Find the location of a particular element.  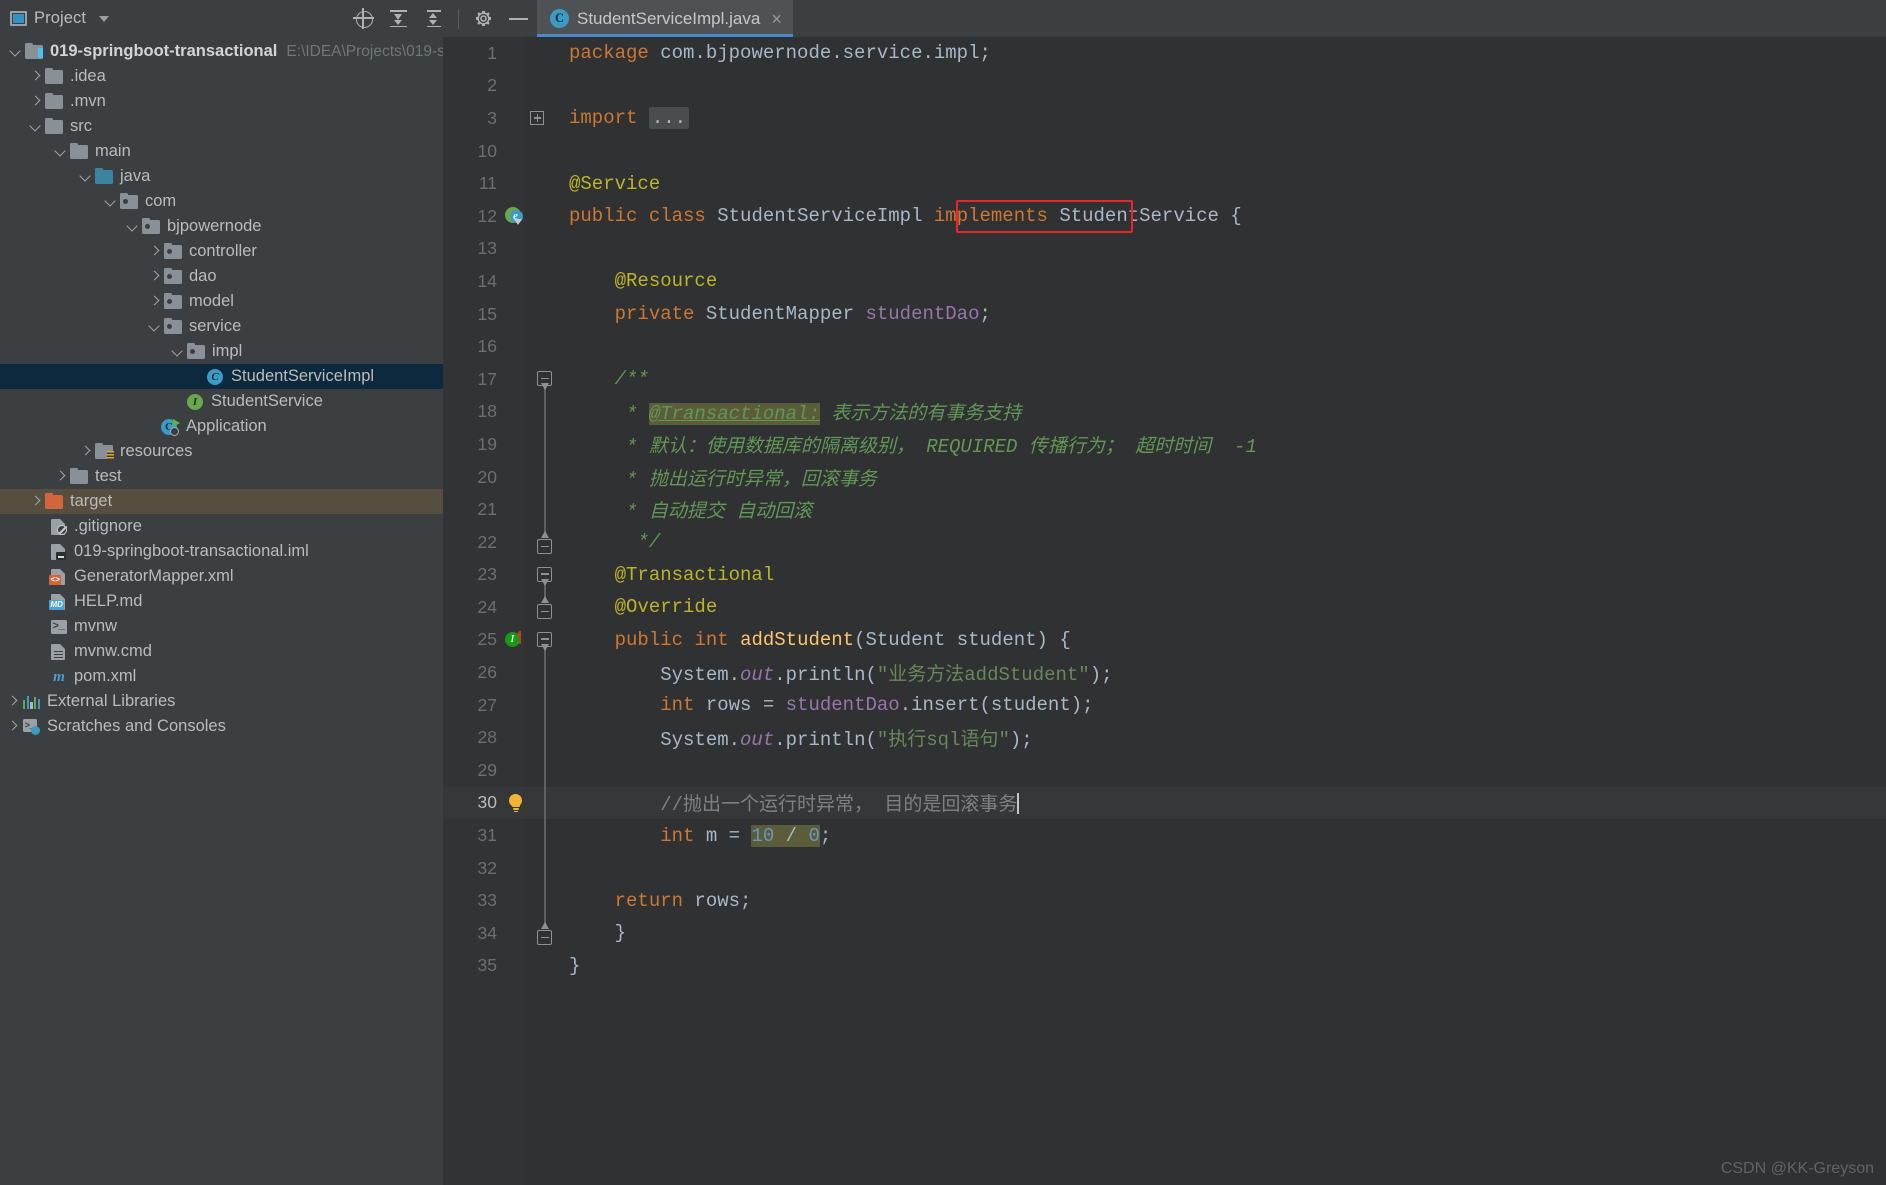

token-keyword: implements is located at coordinates (991, 216).